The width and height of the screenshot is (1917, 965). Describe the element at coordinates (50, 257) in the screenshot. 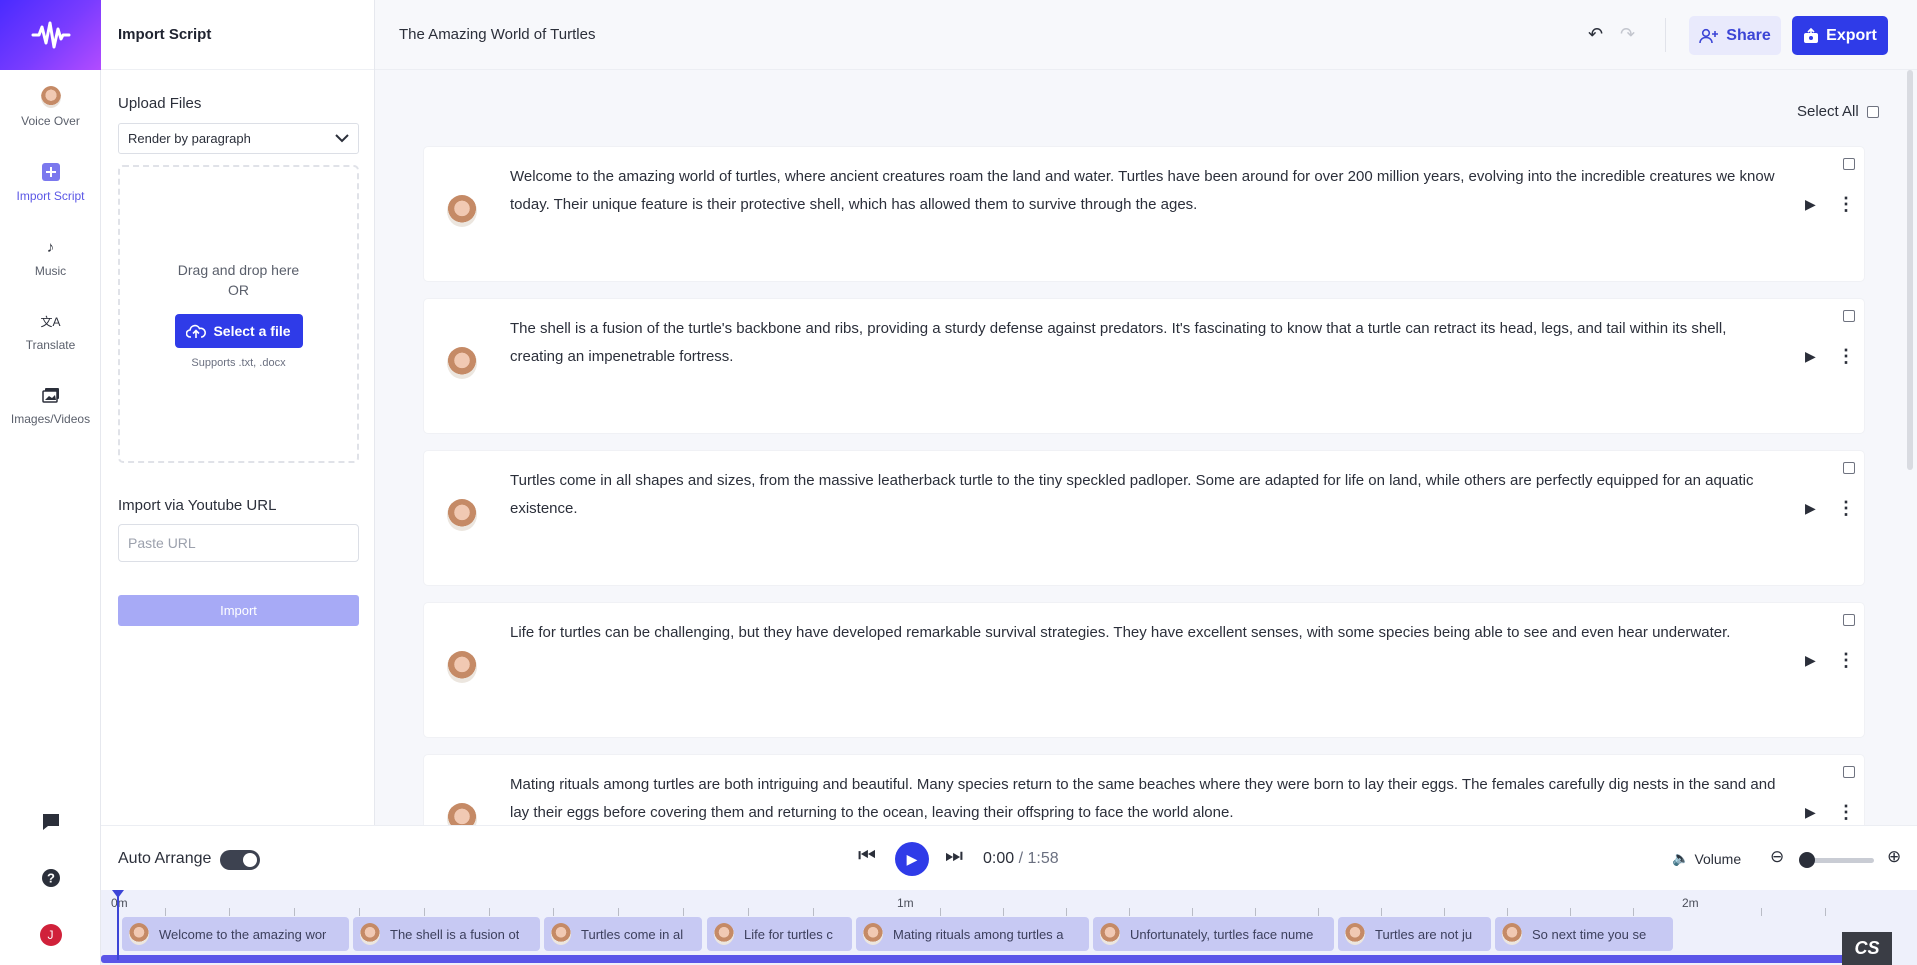

I see `rail-item-music: ♪ Music` at that location.